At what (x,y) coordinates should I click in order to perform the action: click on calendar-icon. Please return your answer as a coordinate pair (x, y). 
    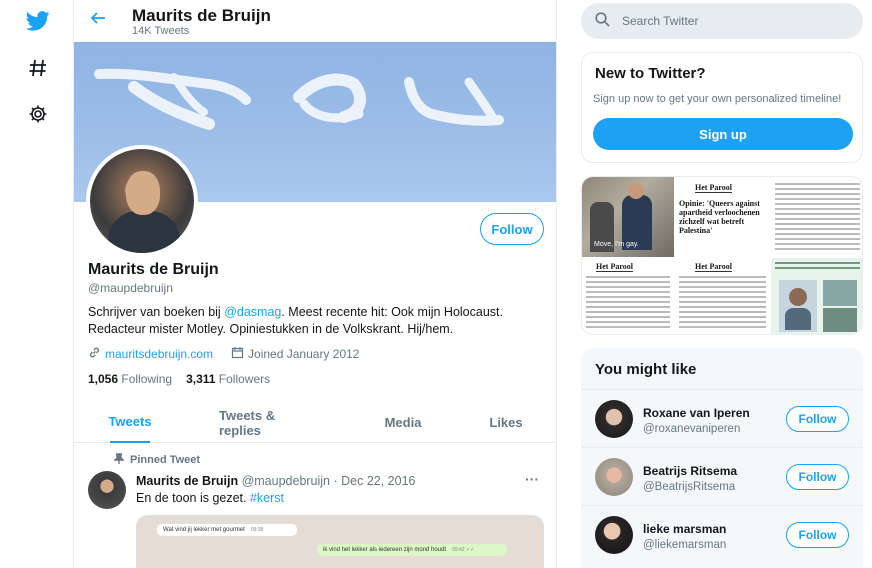
    Looking at the image, I should click on (237, 354).